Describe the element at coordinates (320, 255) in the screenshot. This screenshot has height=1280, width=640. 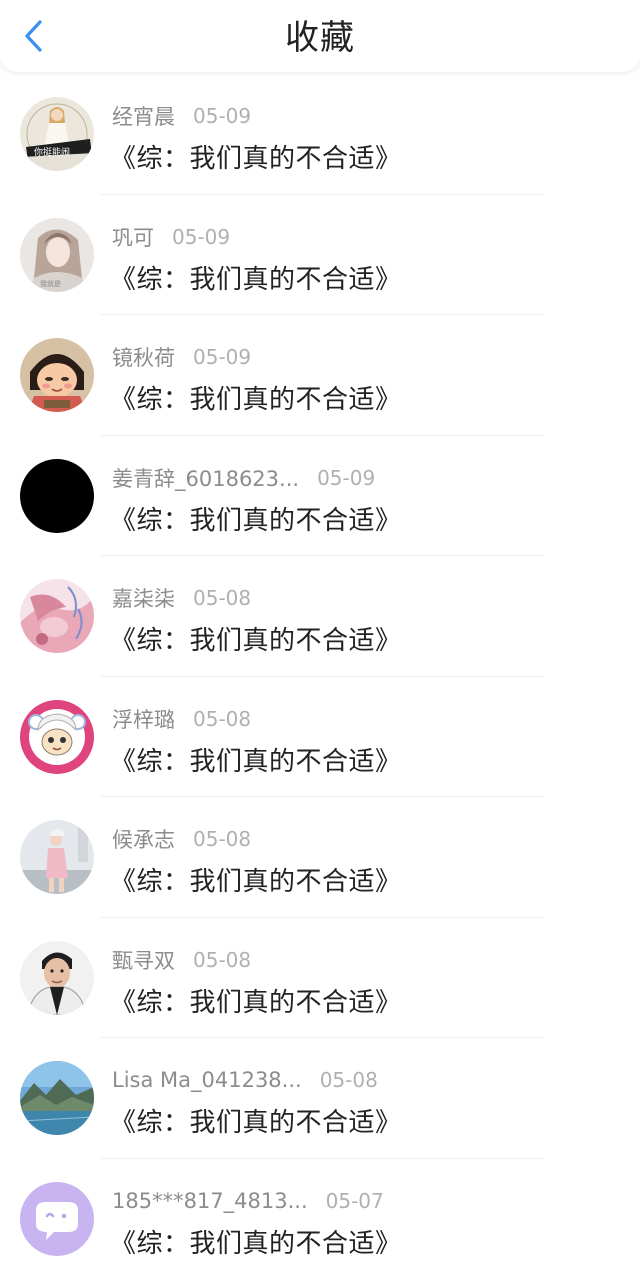
I see `list-item: 我就是 巩可 05-09 《综：我们真的不合适》` at that location.